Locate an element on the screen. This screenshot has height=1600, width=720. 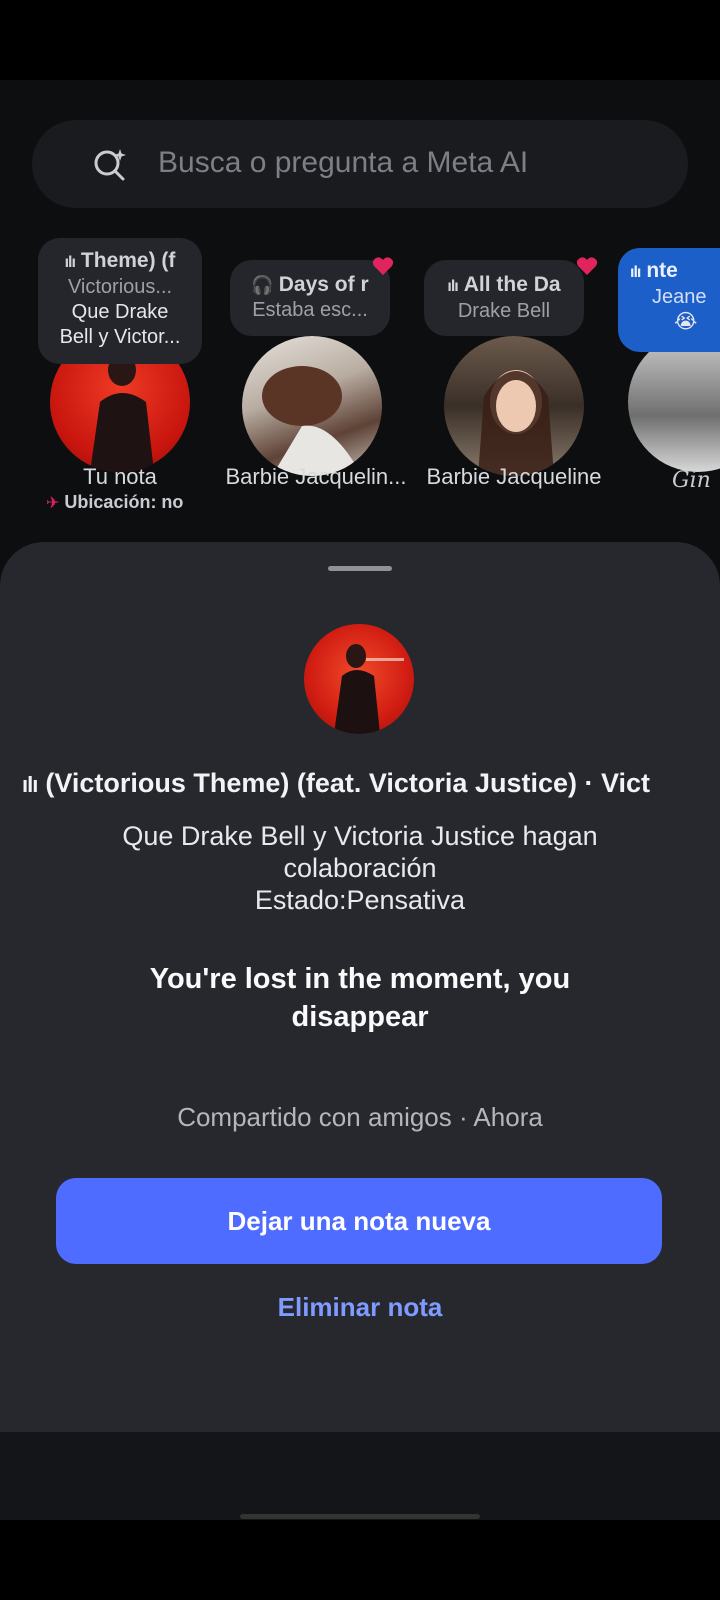
location-off-icon: ✈ is located at coordinates (53, 503).